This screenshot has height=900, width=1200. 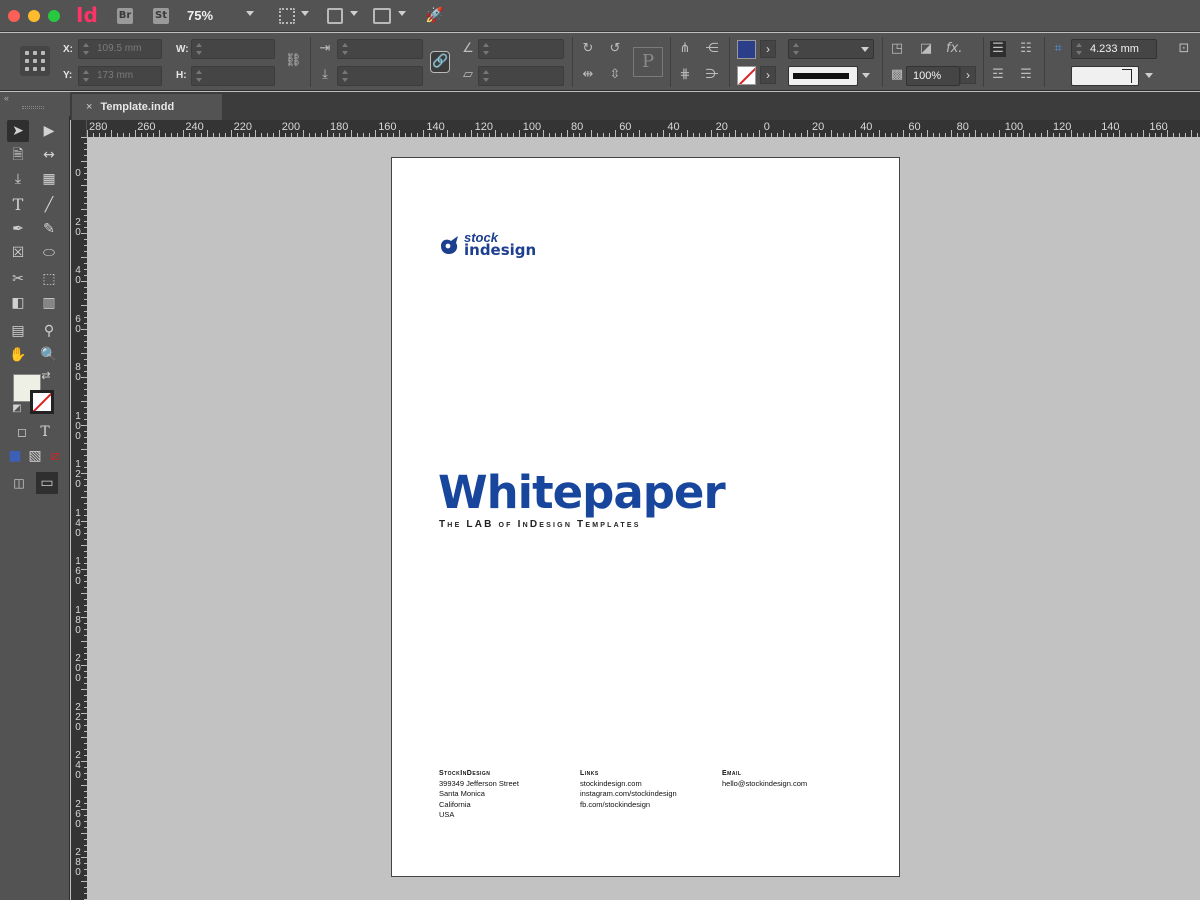 I want to click on swap-fill-stroke-icon: ⇄, so click(x=46, y=376).